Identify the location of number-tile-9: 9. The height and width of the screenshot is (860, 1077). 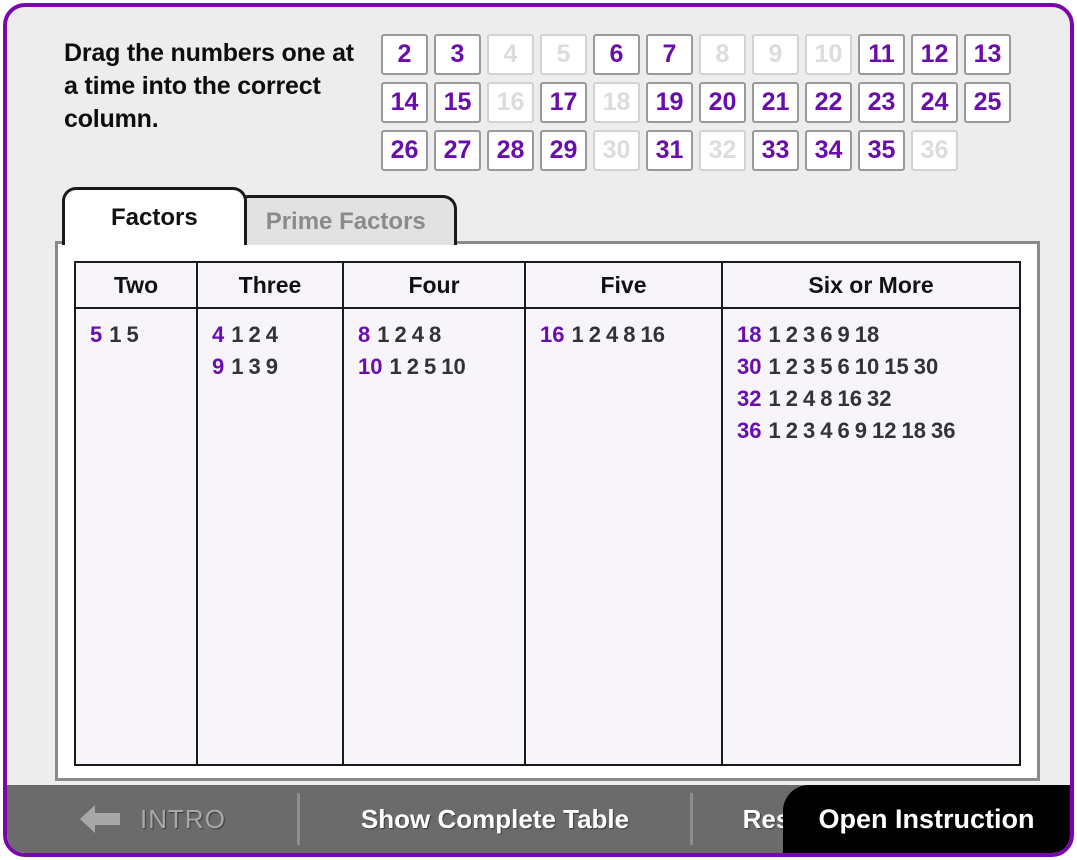
(775, 54).